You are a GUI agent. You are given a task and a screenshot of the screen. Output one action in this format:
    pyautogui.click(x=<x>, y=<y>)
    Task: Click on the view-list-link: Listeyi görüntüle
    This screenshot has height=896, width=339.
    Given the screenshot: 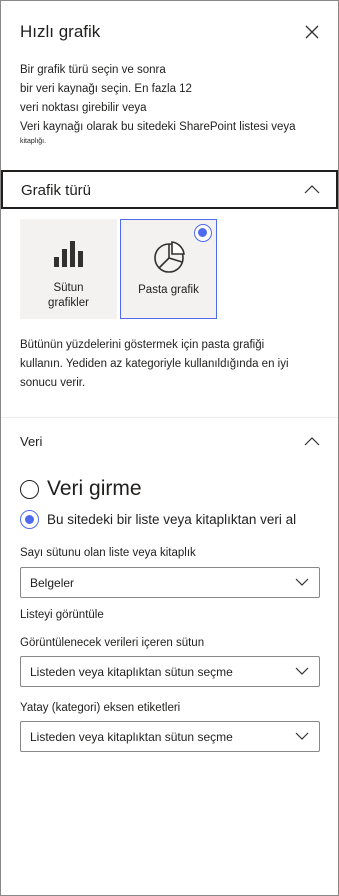 What is the action you would take?
    pyautogui.click(x=62, y=615)
    